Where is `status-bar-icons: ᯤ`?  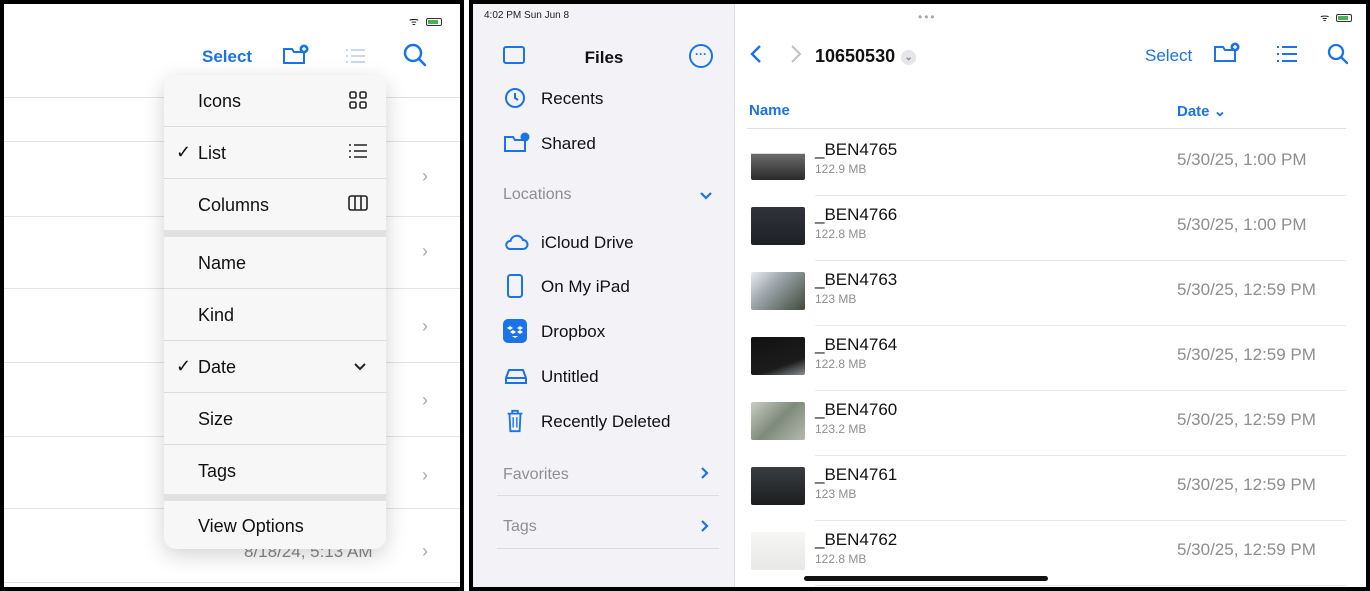
status-bar-icons: ᯤ is located at coordinates (1336, 17).